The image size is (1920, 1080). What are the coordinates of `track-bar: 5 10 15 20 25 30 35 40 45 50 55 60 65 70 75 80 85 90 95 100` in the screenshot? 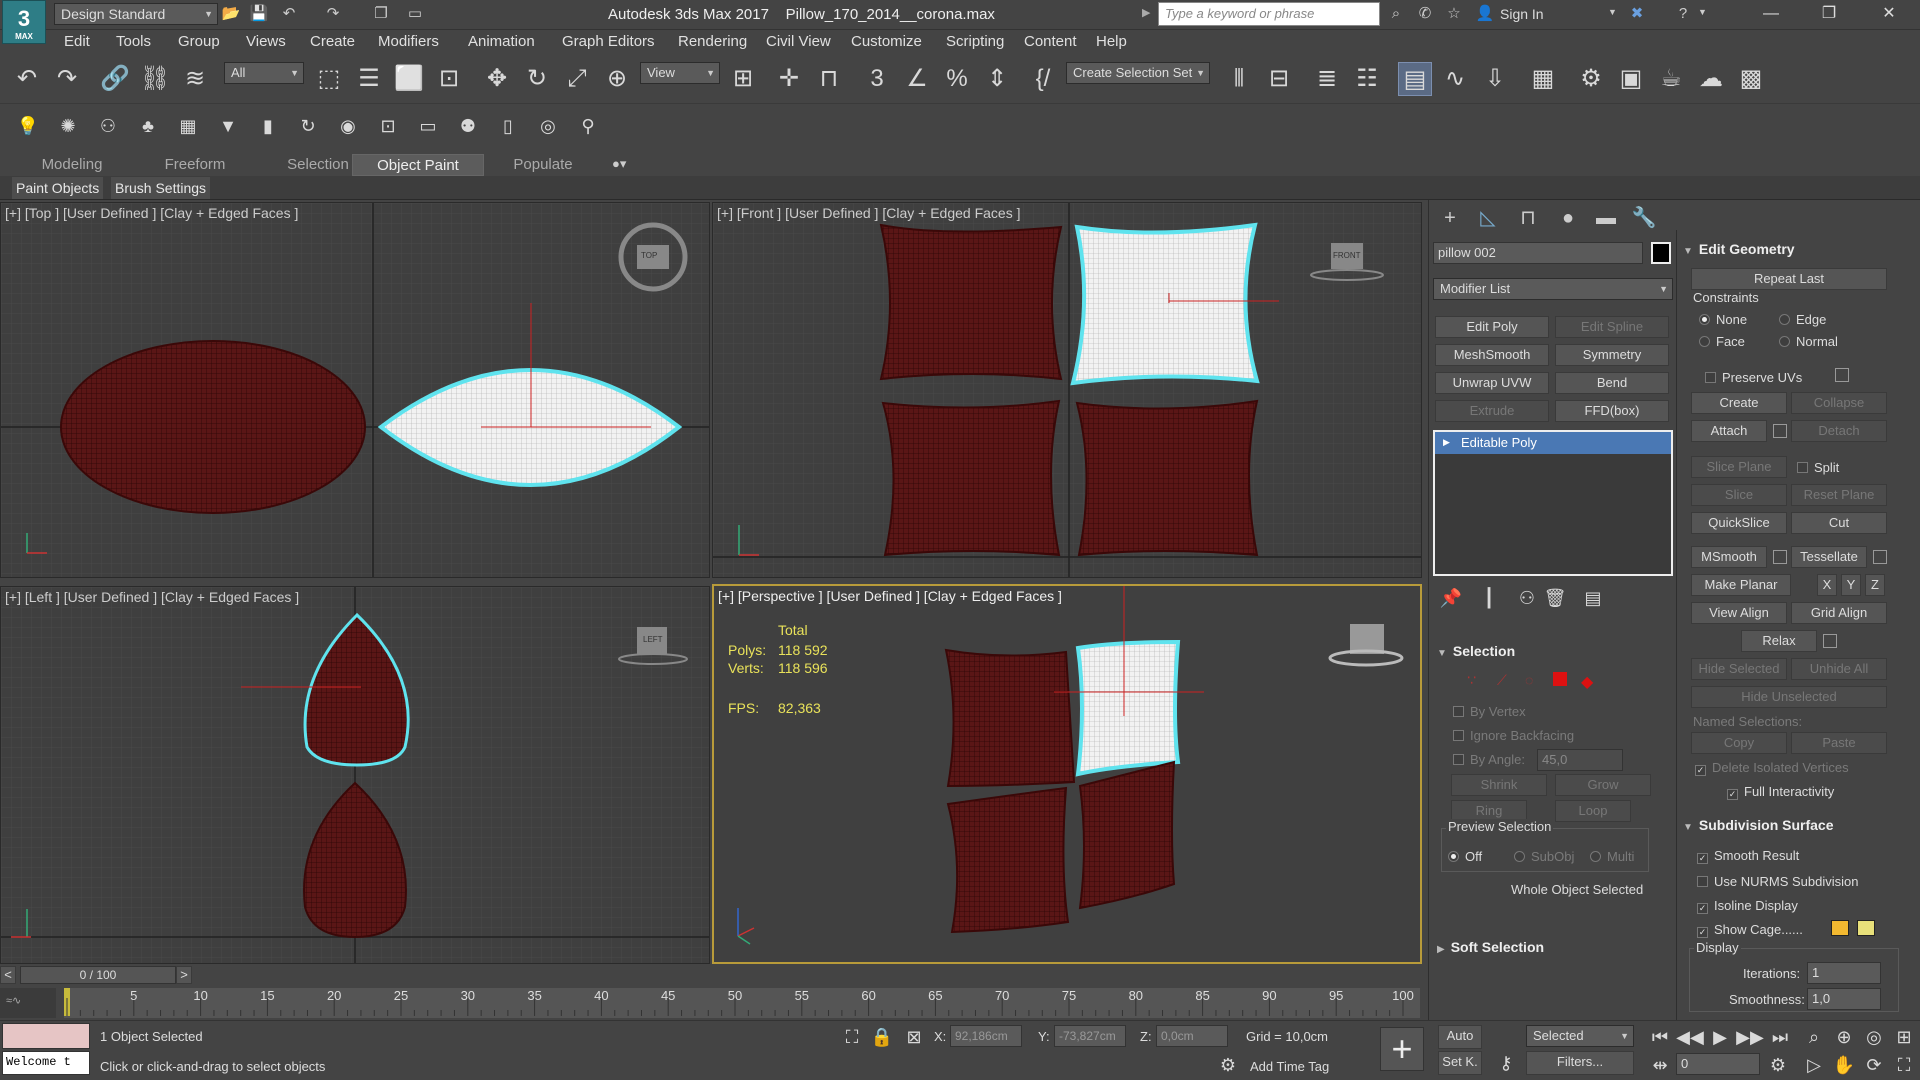 It's located at (742, 1003).